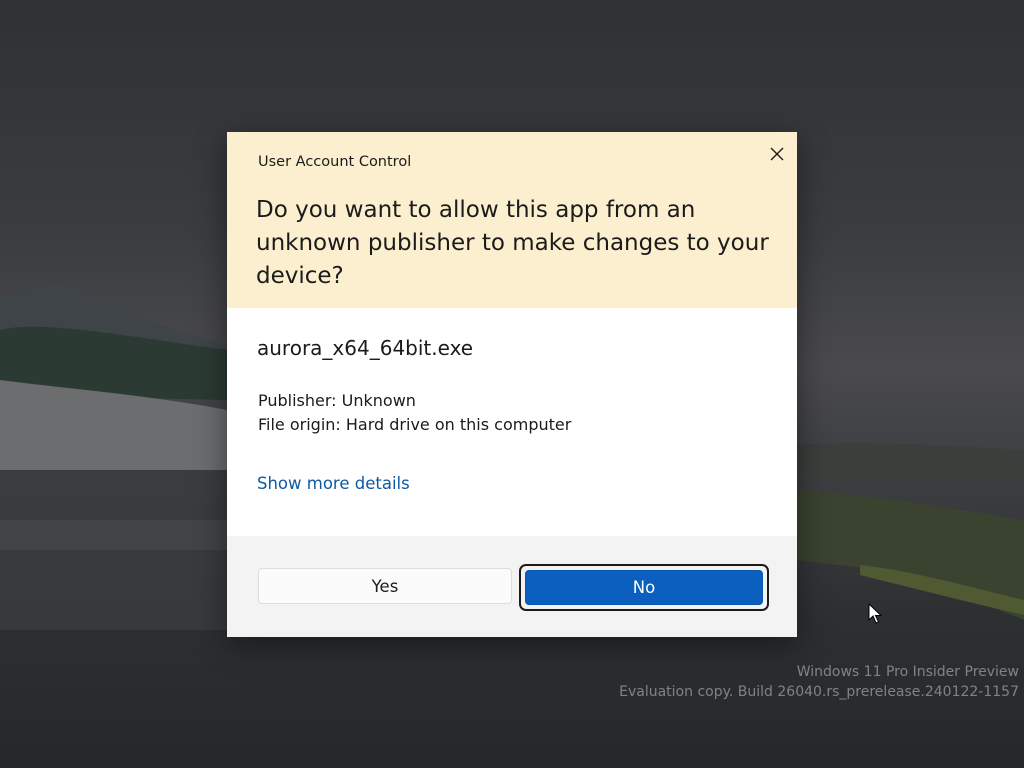 This screenshot has width=1024, height=768. What do you see at coordinates (875, 613) in the screenshot?
I see `mouse-pointer-icon` at bounding box center [875, 613].